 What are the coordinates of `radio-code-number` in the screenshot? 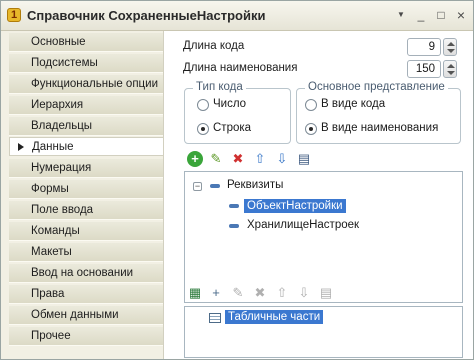 It's located at (203, 105).